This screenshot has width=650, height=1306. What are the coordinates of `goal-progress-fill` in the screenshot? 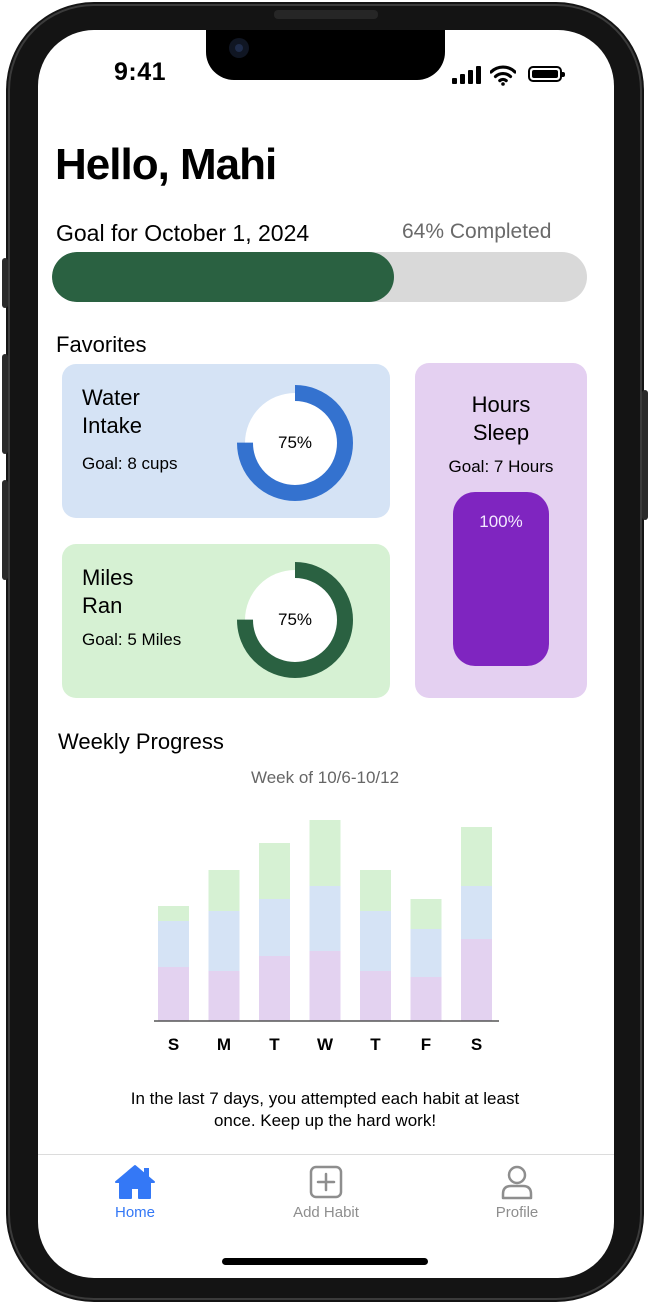 It's located at (223, 277).